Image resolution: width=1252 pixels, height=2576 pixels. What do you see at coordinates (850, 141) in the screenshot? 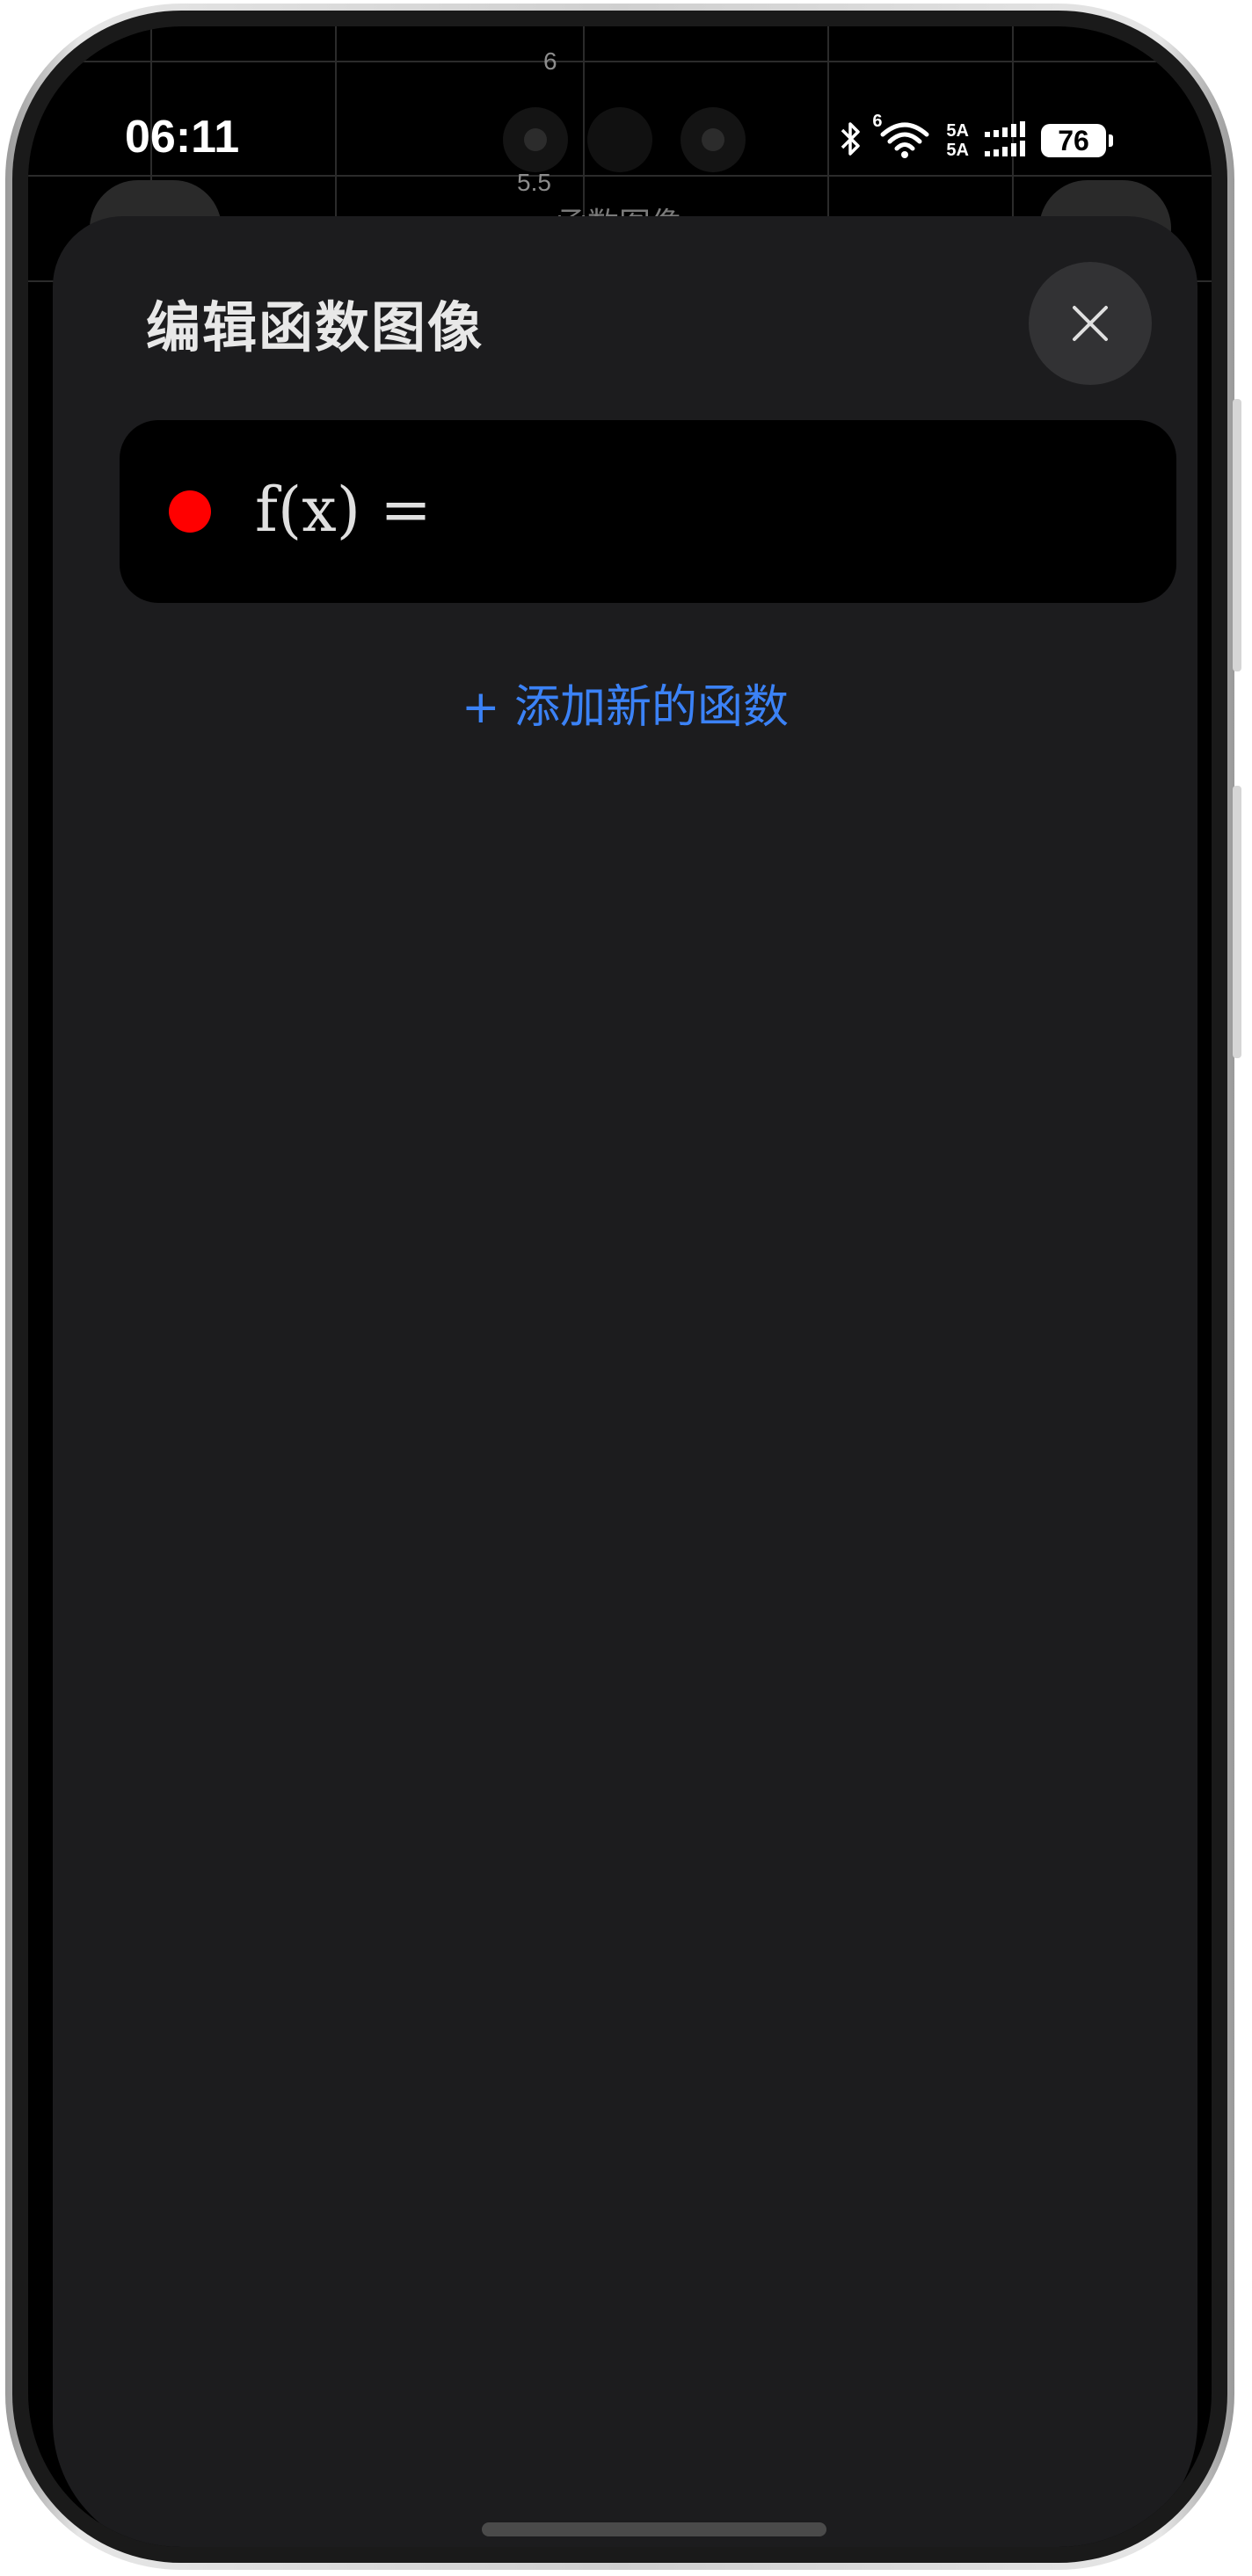
I see `bluetooth-icon` at bounding box center [850, 141].